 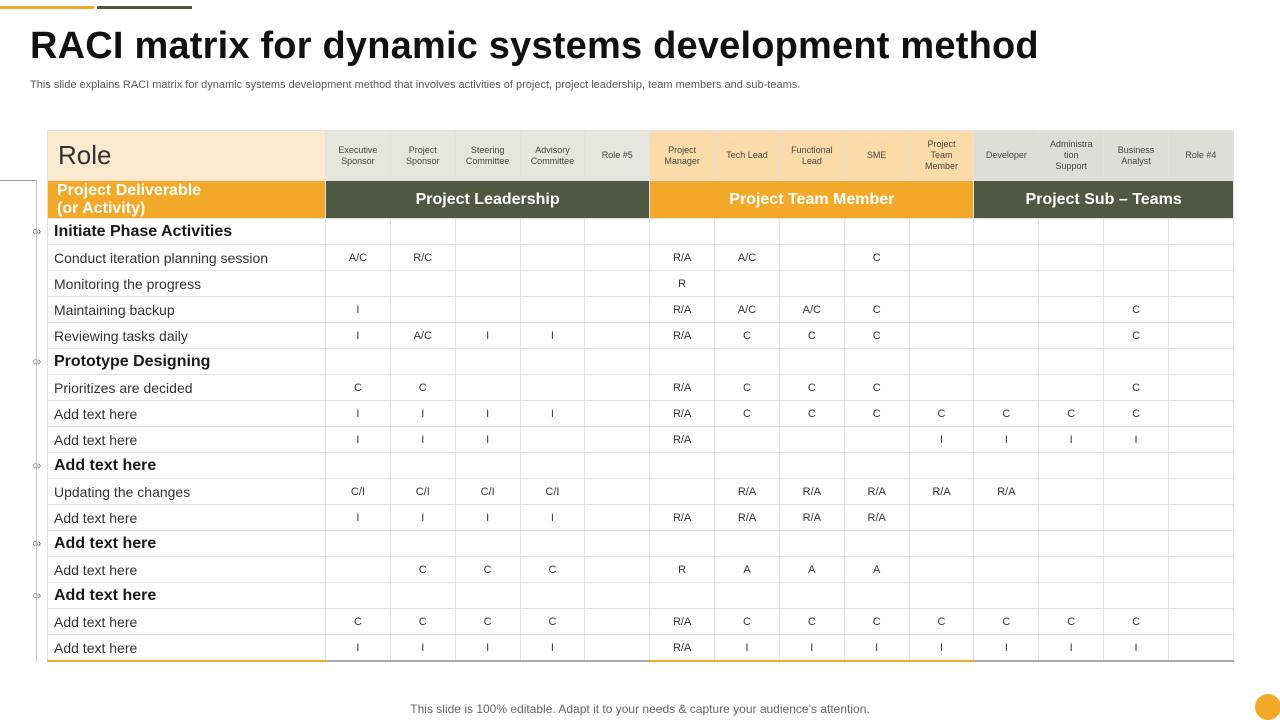 What do you see at coordinates (812, 199) in the screenshot?
I see `group-header-team: Project Team Member` at bounding box center [812, 199].